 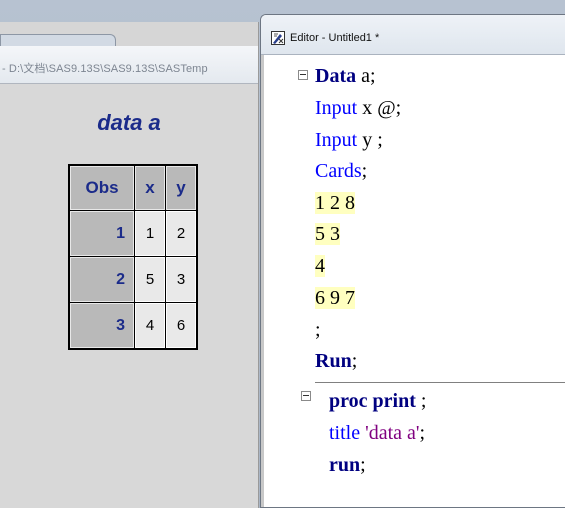 What do you see at coordinates (102, 233) in the screenshot?
I see `row-obs: 1` at bounding box center [102, 233].